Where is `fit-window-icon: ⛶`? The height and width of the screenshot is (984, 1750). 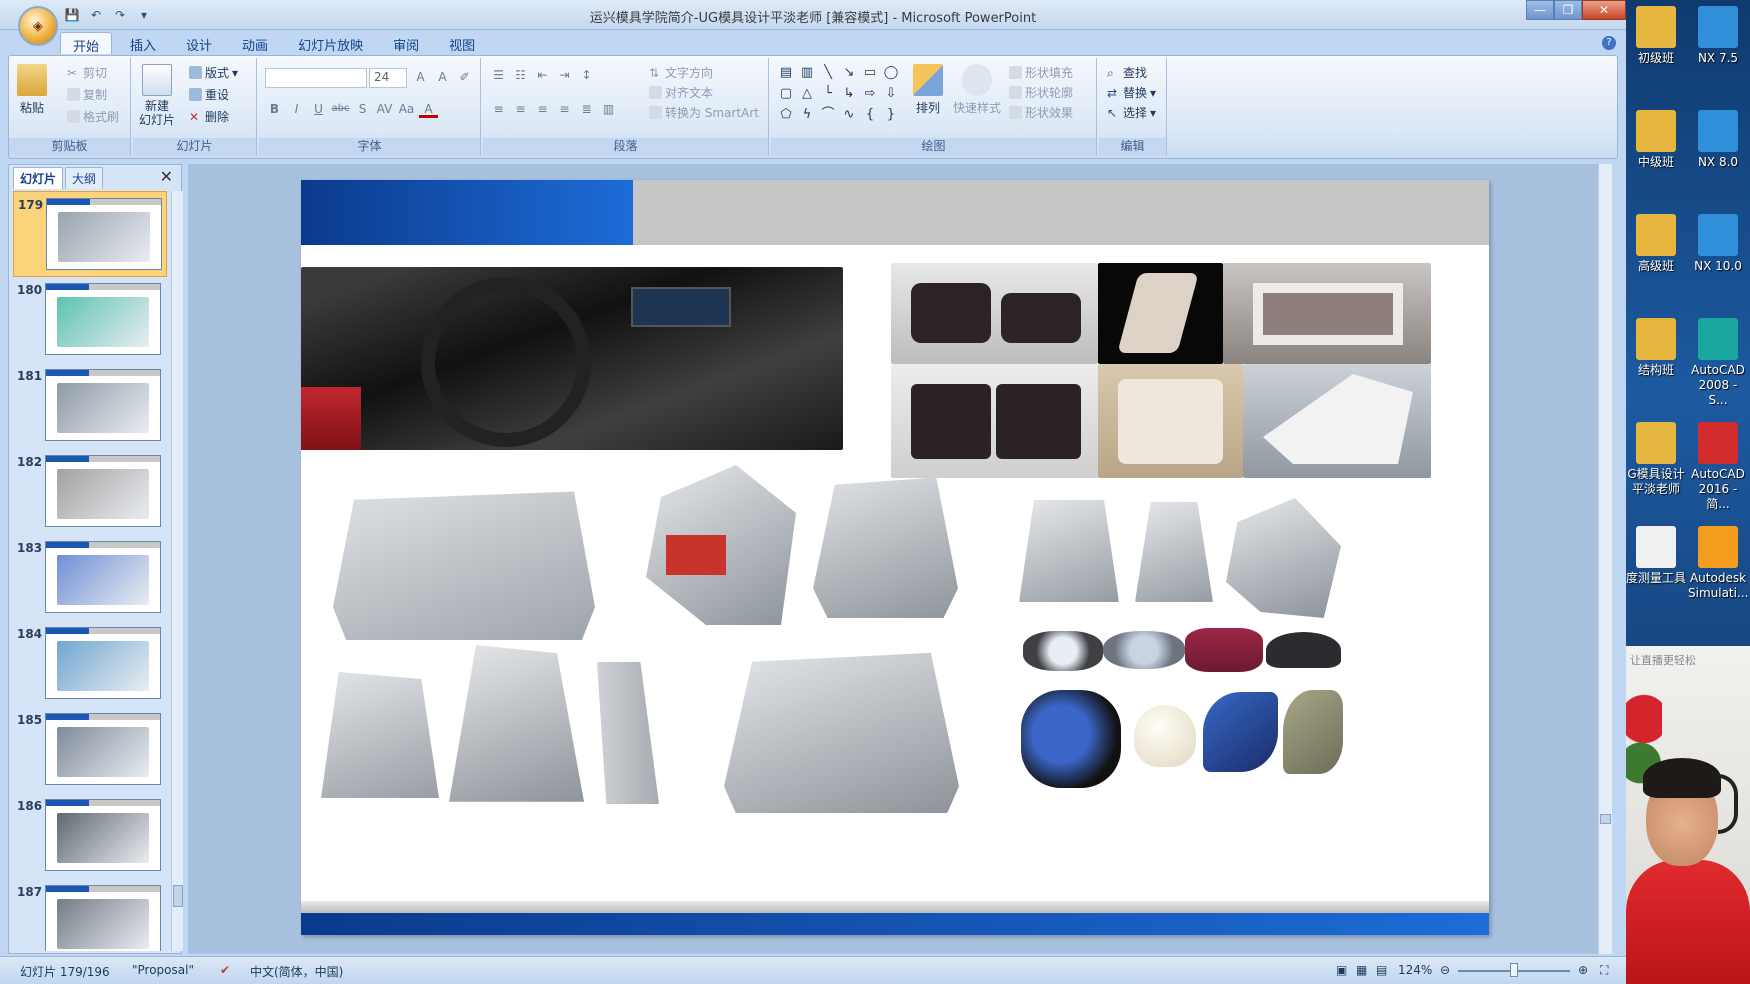
fit-window-icon: ⛶ is located at coordinates (1604, 970).